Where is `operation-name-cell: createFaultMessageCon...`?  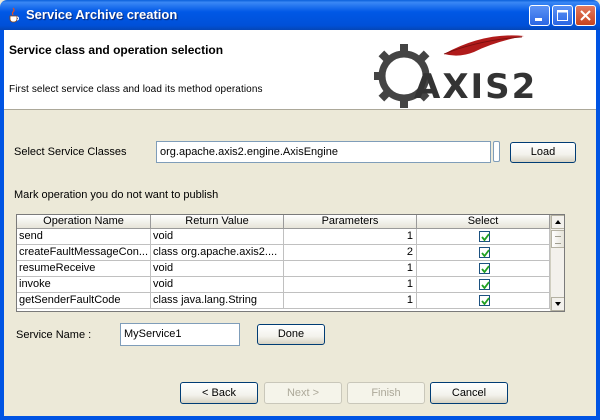
operation-name-cell: createFaultMessageCon... is located at coordinates (84, 253).